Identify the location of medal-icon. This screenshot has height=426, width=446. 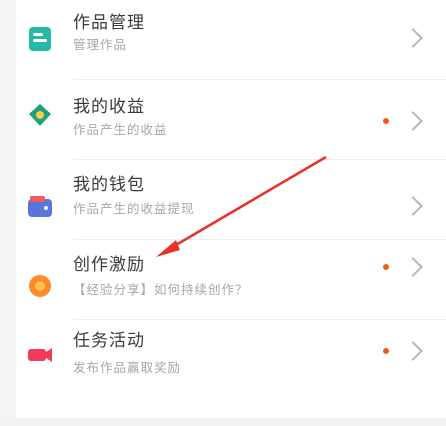
(40, 286).